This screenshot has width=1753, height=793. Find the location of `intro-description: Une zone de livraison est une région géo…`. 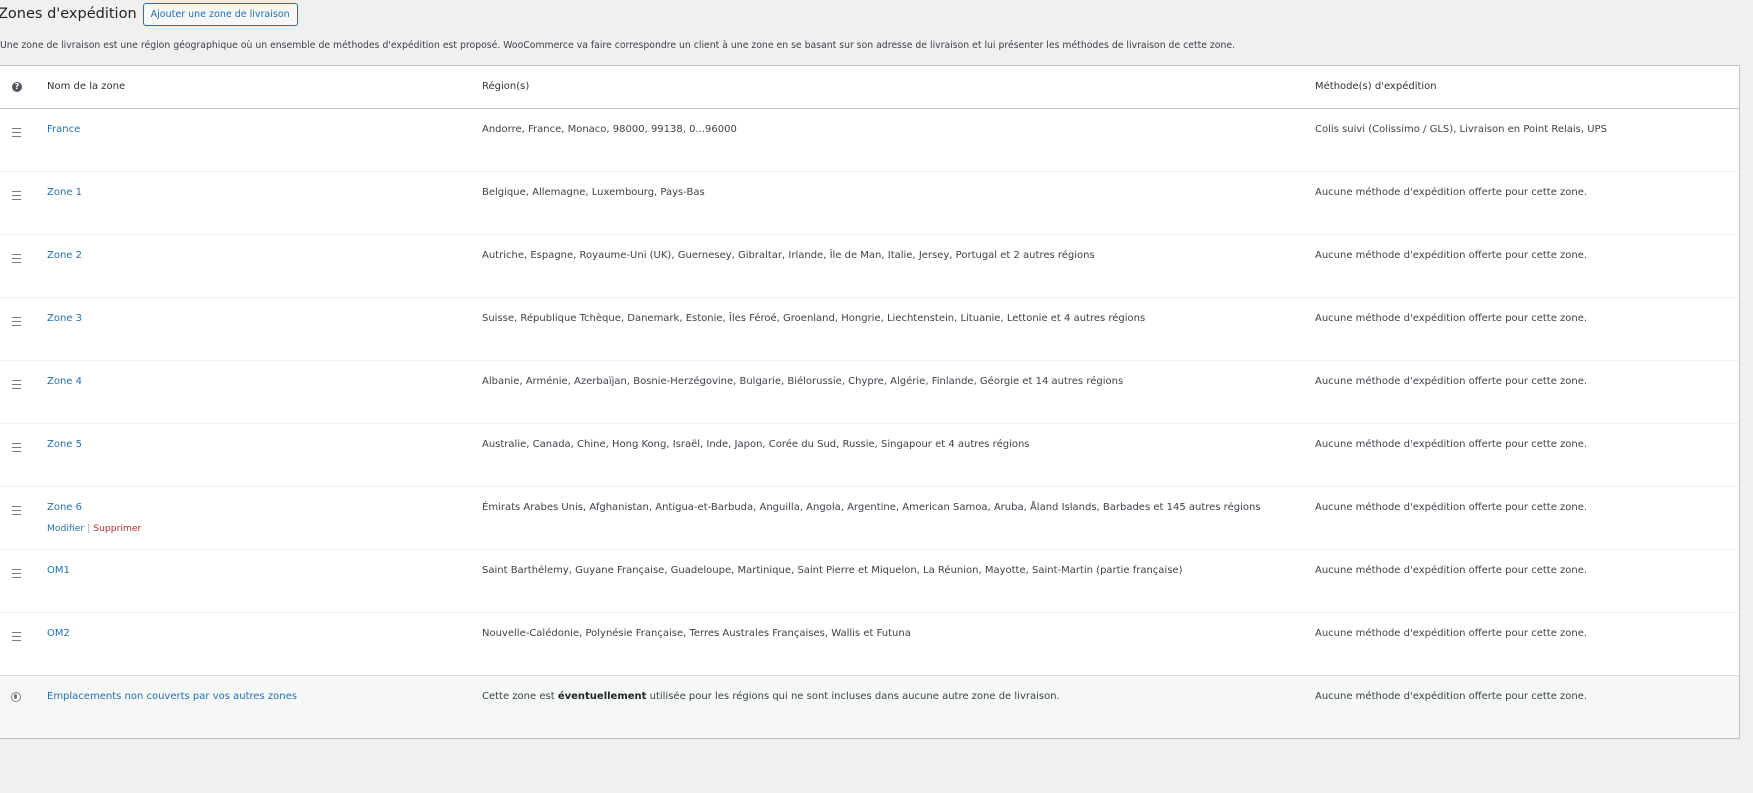

intro-description: Une zone de livraison est une région géo… is located at coordinates (618, 45).